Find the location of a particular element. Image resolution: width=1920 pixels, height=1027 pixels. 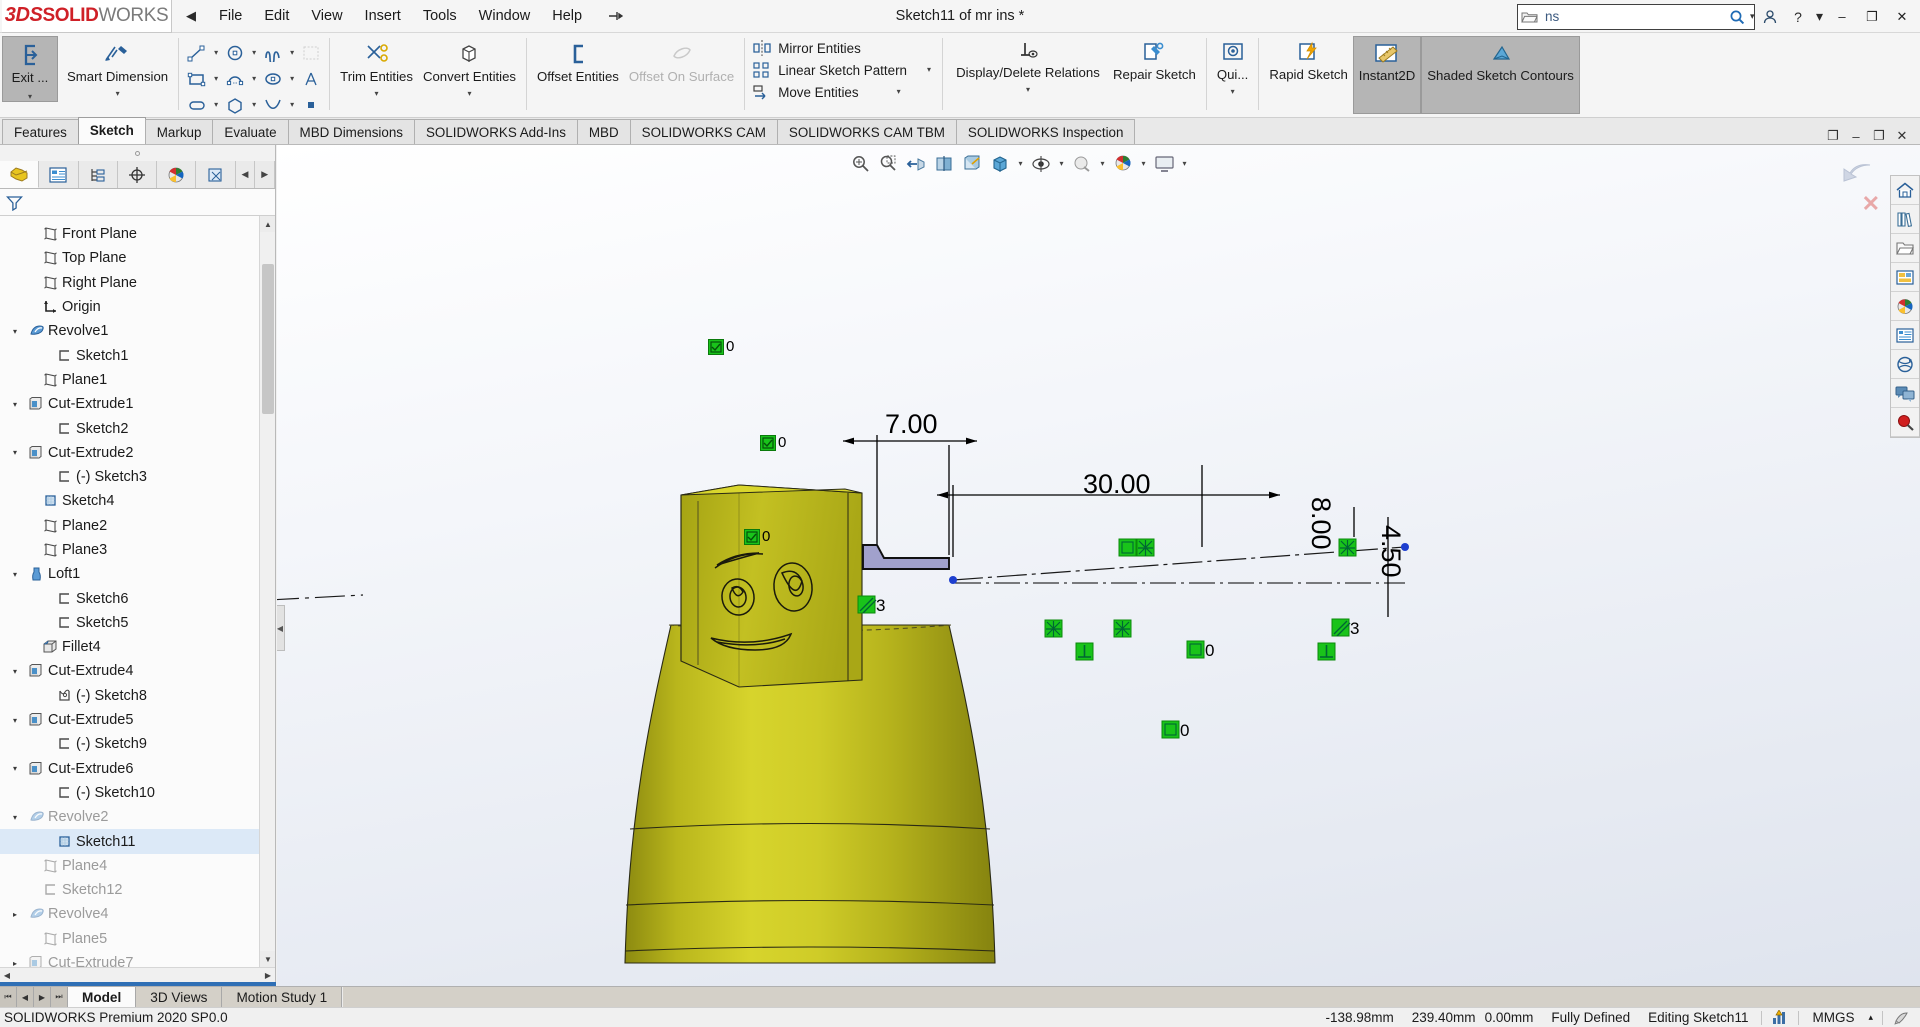

move-entities-row: Move Entities ▾ is located at coordinates (828, 92).